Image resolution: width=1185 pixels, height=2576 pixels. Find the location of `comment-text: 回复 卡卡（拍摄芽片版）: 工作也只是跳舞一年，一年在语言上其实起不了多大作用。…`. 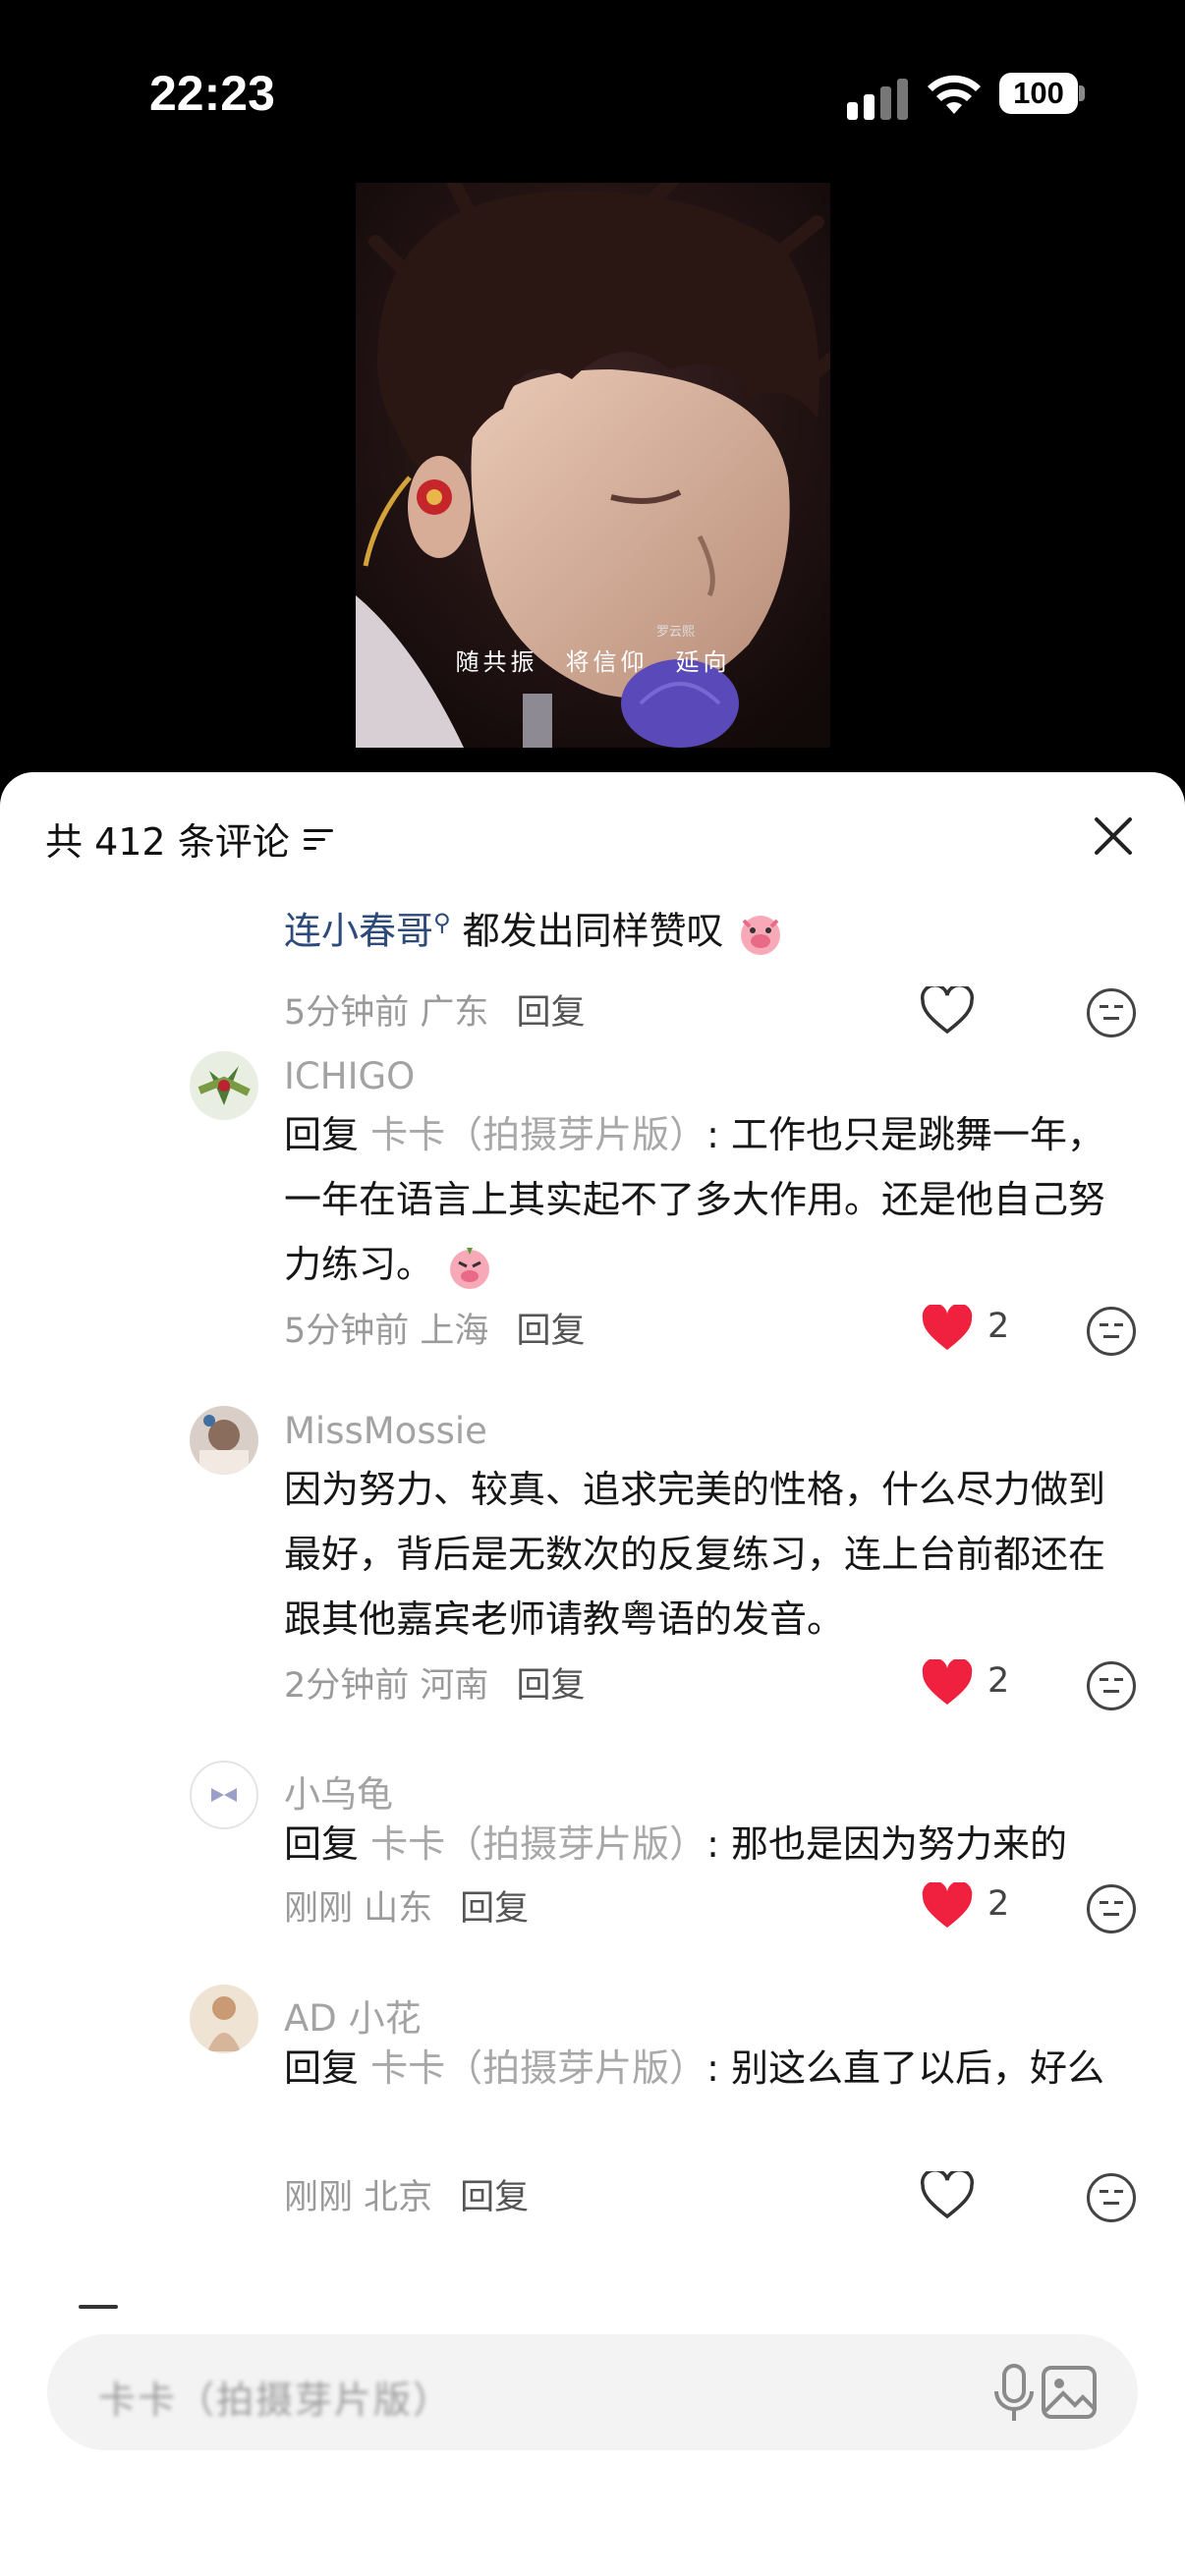

comment-text: 回复 卡卡（拍摄芽片版）: 工作也只是跳舞一年，一年在语言上其实起不了多大作用。… is located at coordinates (697, 1199).